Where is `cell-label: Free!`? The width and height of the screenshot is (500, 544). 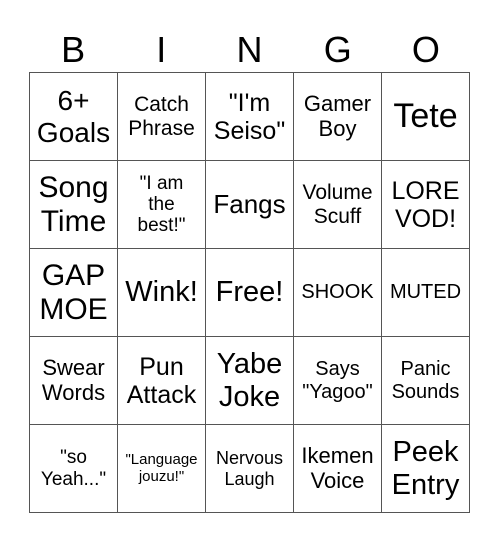
cell-label: Free! is located at coordinates (249, 292).